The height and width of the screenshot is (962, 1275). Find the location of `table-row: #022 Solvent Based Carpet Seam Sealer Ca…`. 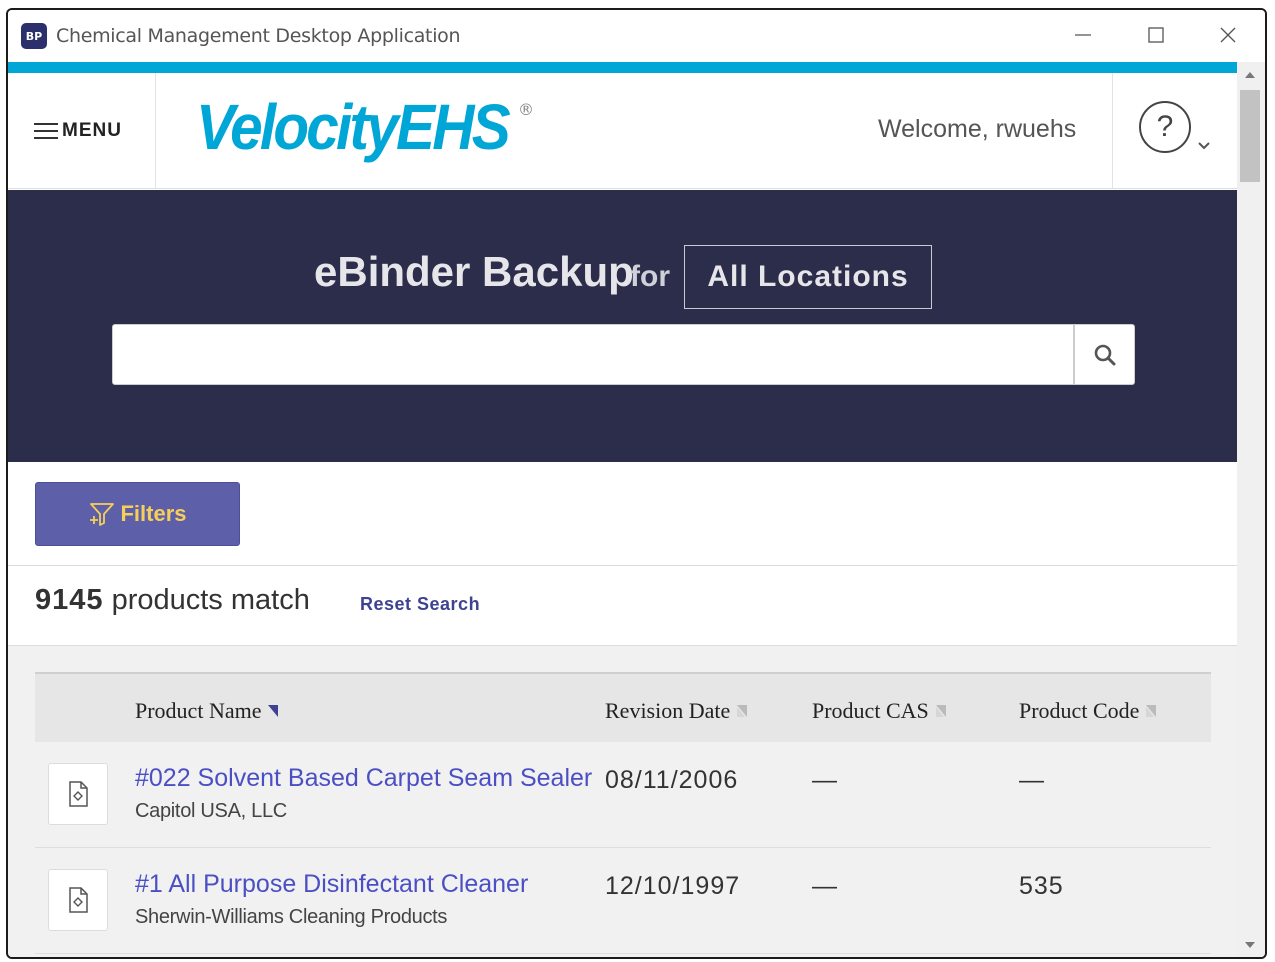

table-row: #022 Solvent Based Carpet Seam Sealer Ca… is located at coordinates (623, 795).